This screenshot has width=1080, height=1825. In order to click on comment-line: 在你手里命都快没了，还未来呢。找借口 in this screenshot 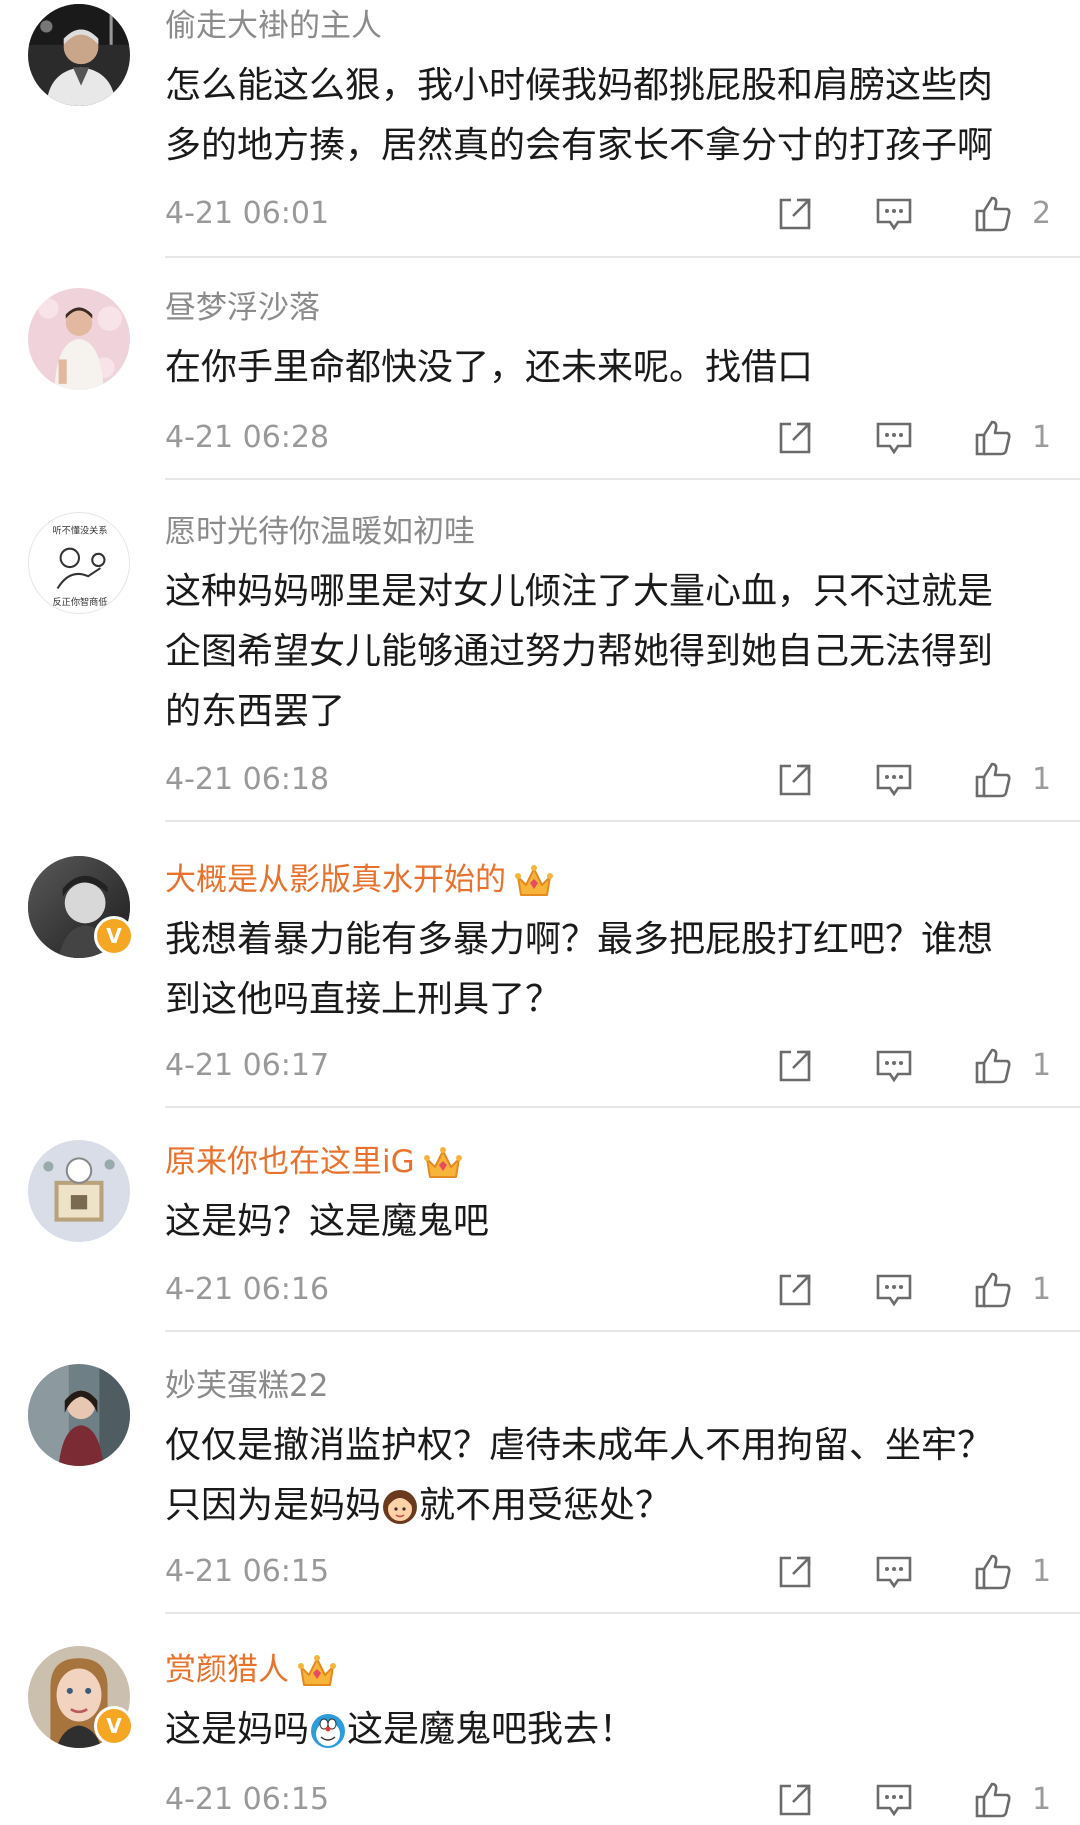, I will do `click(489, 367)`.